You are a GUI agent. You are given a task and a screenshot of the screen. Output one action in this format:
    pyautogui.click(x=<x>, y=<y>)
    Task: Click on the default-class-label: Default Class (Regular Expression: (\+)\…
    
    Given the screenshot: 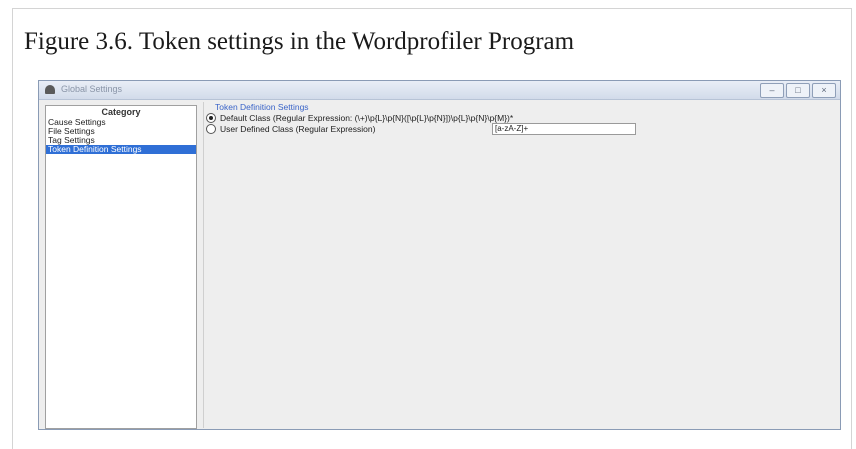 What is the action you would take?
    pyautogui.click(x=367, y=117)
    